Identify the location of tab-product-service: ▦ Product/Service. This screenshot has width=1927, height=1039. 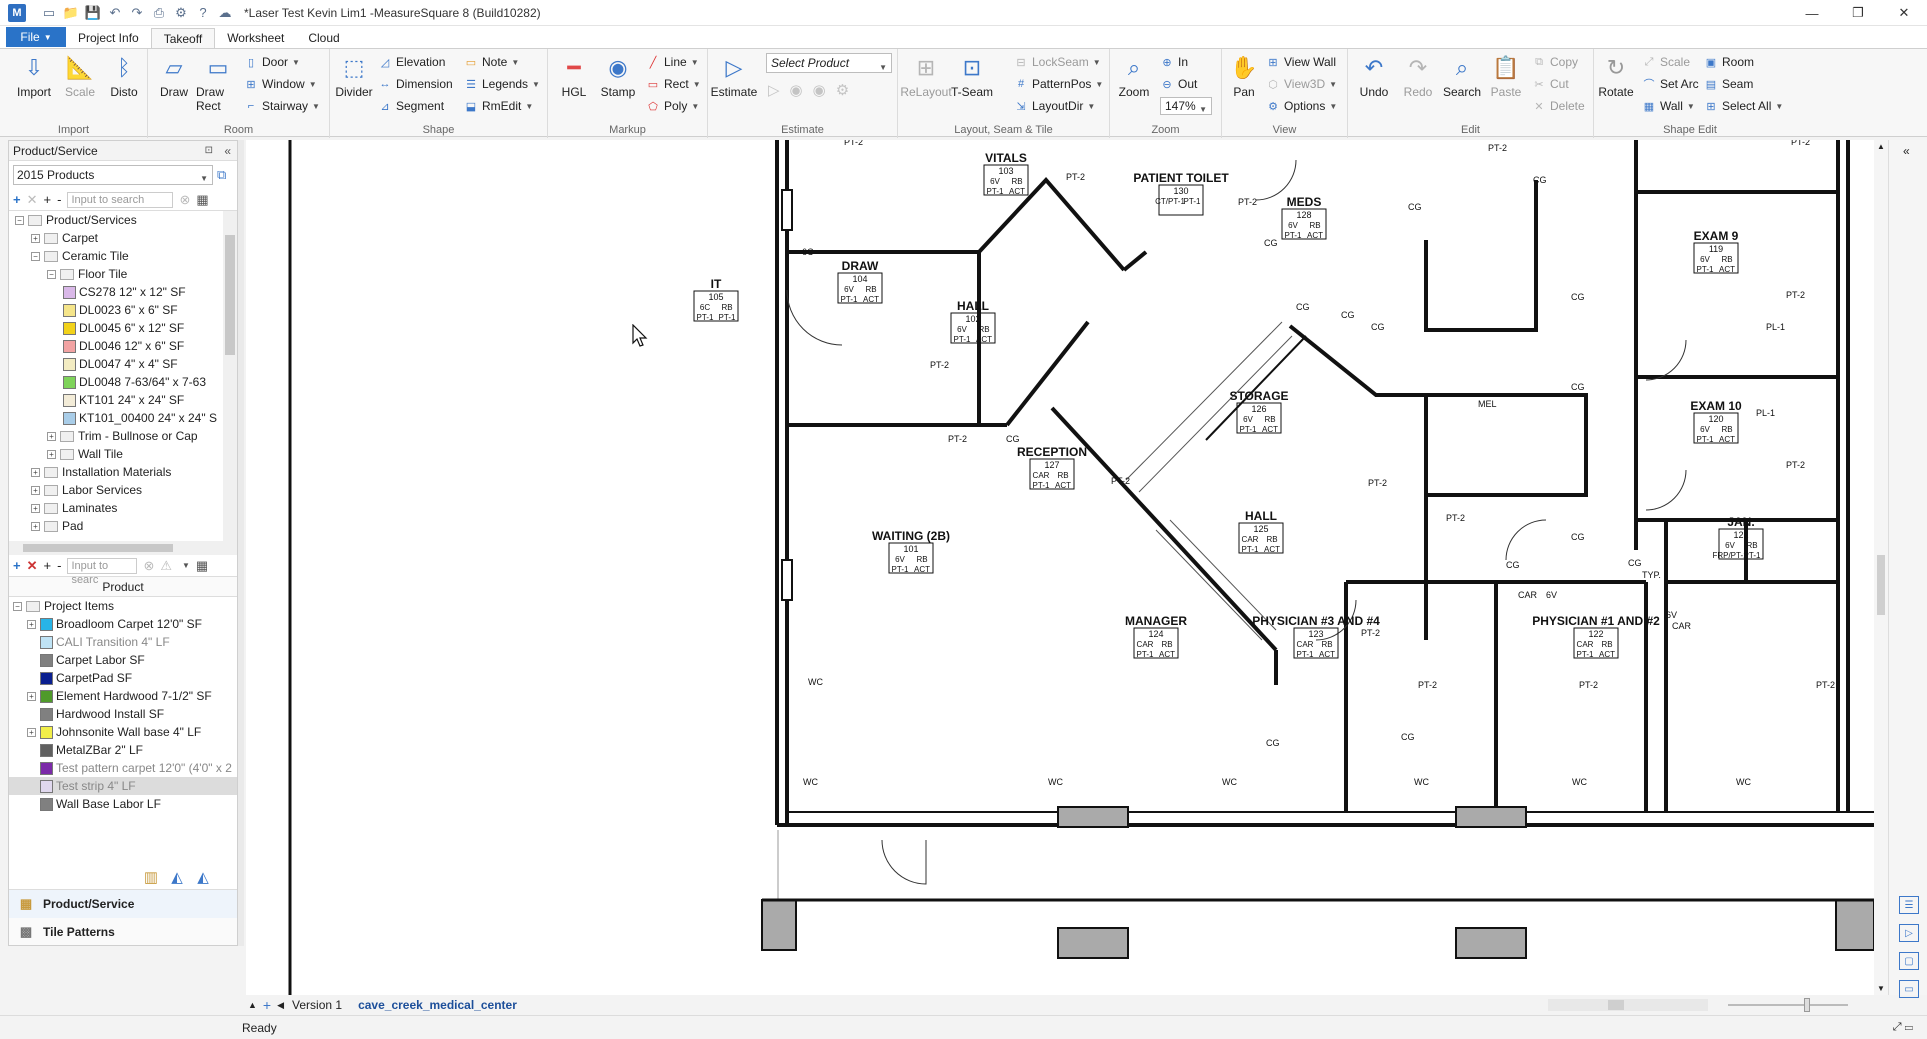
(123, 904).